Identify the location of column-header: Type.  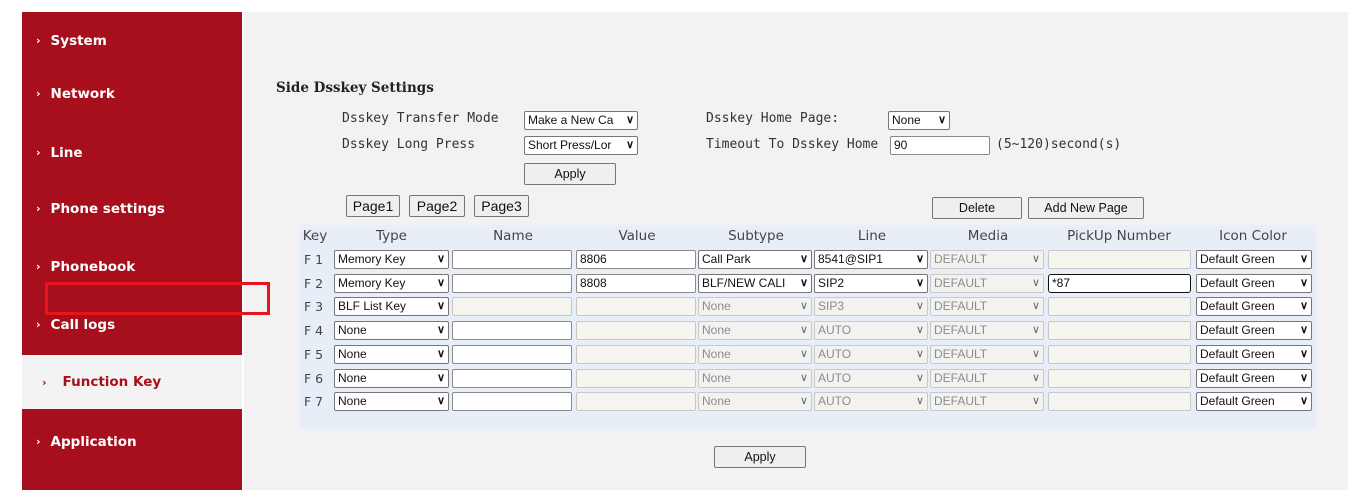
(391, 236).